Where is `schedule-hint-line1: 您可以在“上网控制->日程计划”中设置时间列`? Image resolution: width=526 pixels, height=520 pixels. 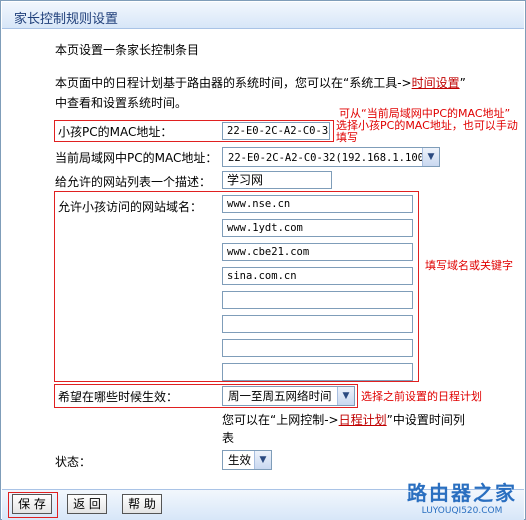
schedule-hint-line1: 您可以在“上网控制->日程计划”中设置时间列 is located at coordinates (343, 419).